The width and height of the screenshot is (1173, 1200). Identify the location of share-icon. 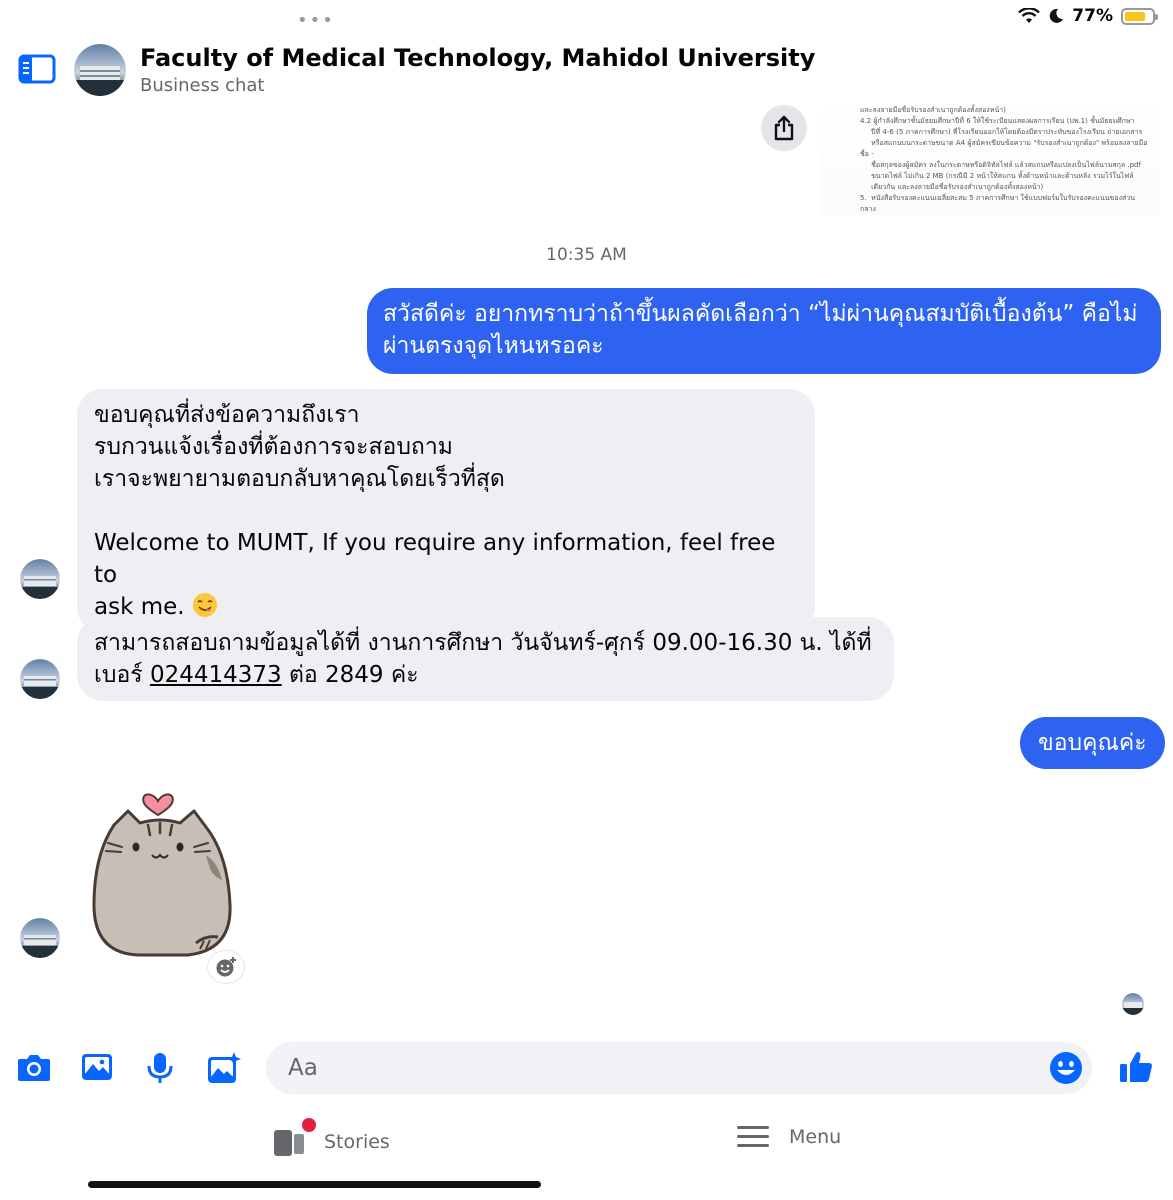
(784, 128).